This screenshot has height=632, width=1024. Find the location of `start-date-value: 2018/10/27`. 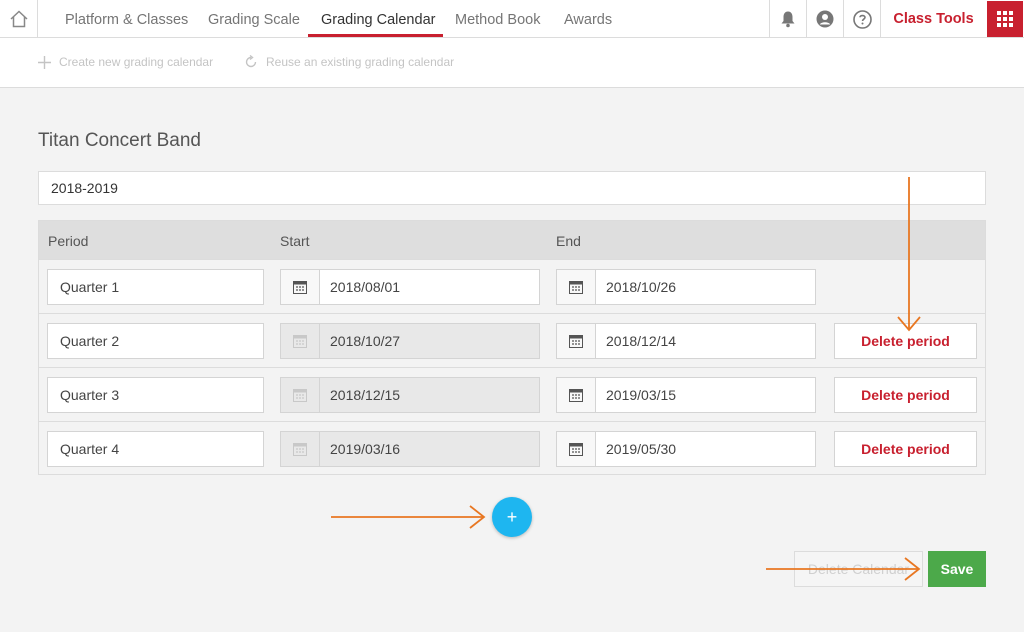

start-date-value: 2018/10/27 is located at coordinates (429, 341).